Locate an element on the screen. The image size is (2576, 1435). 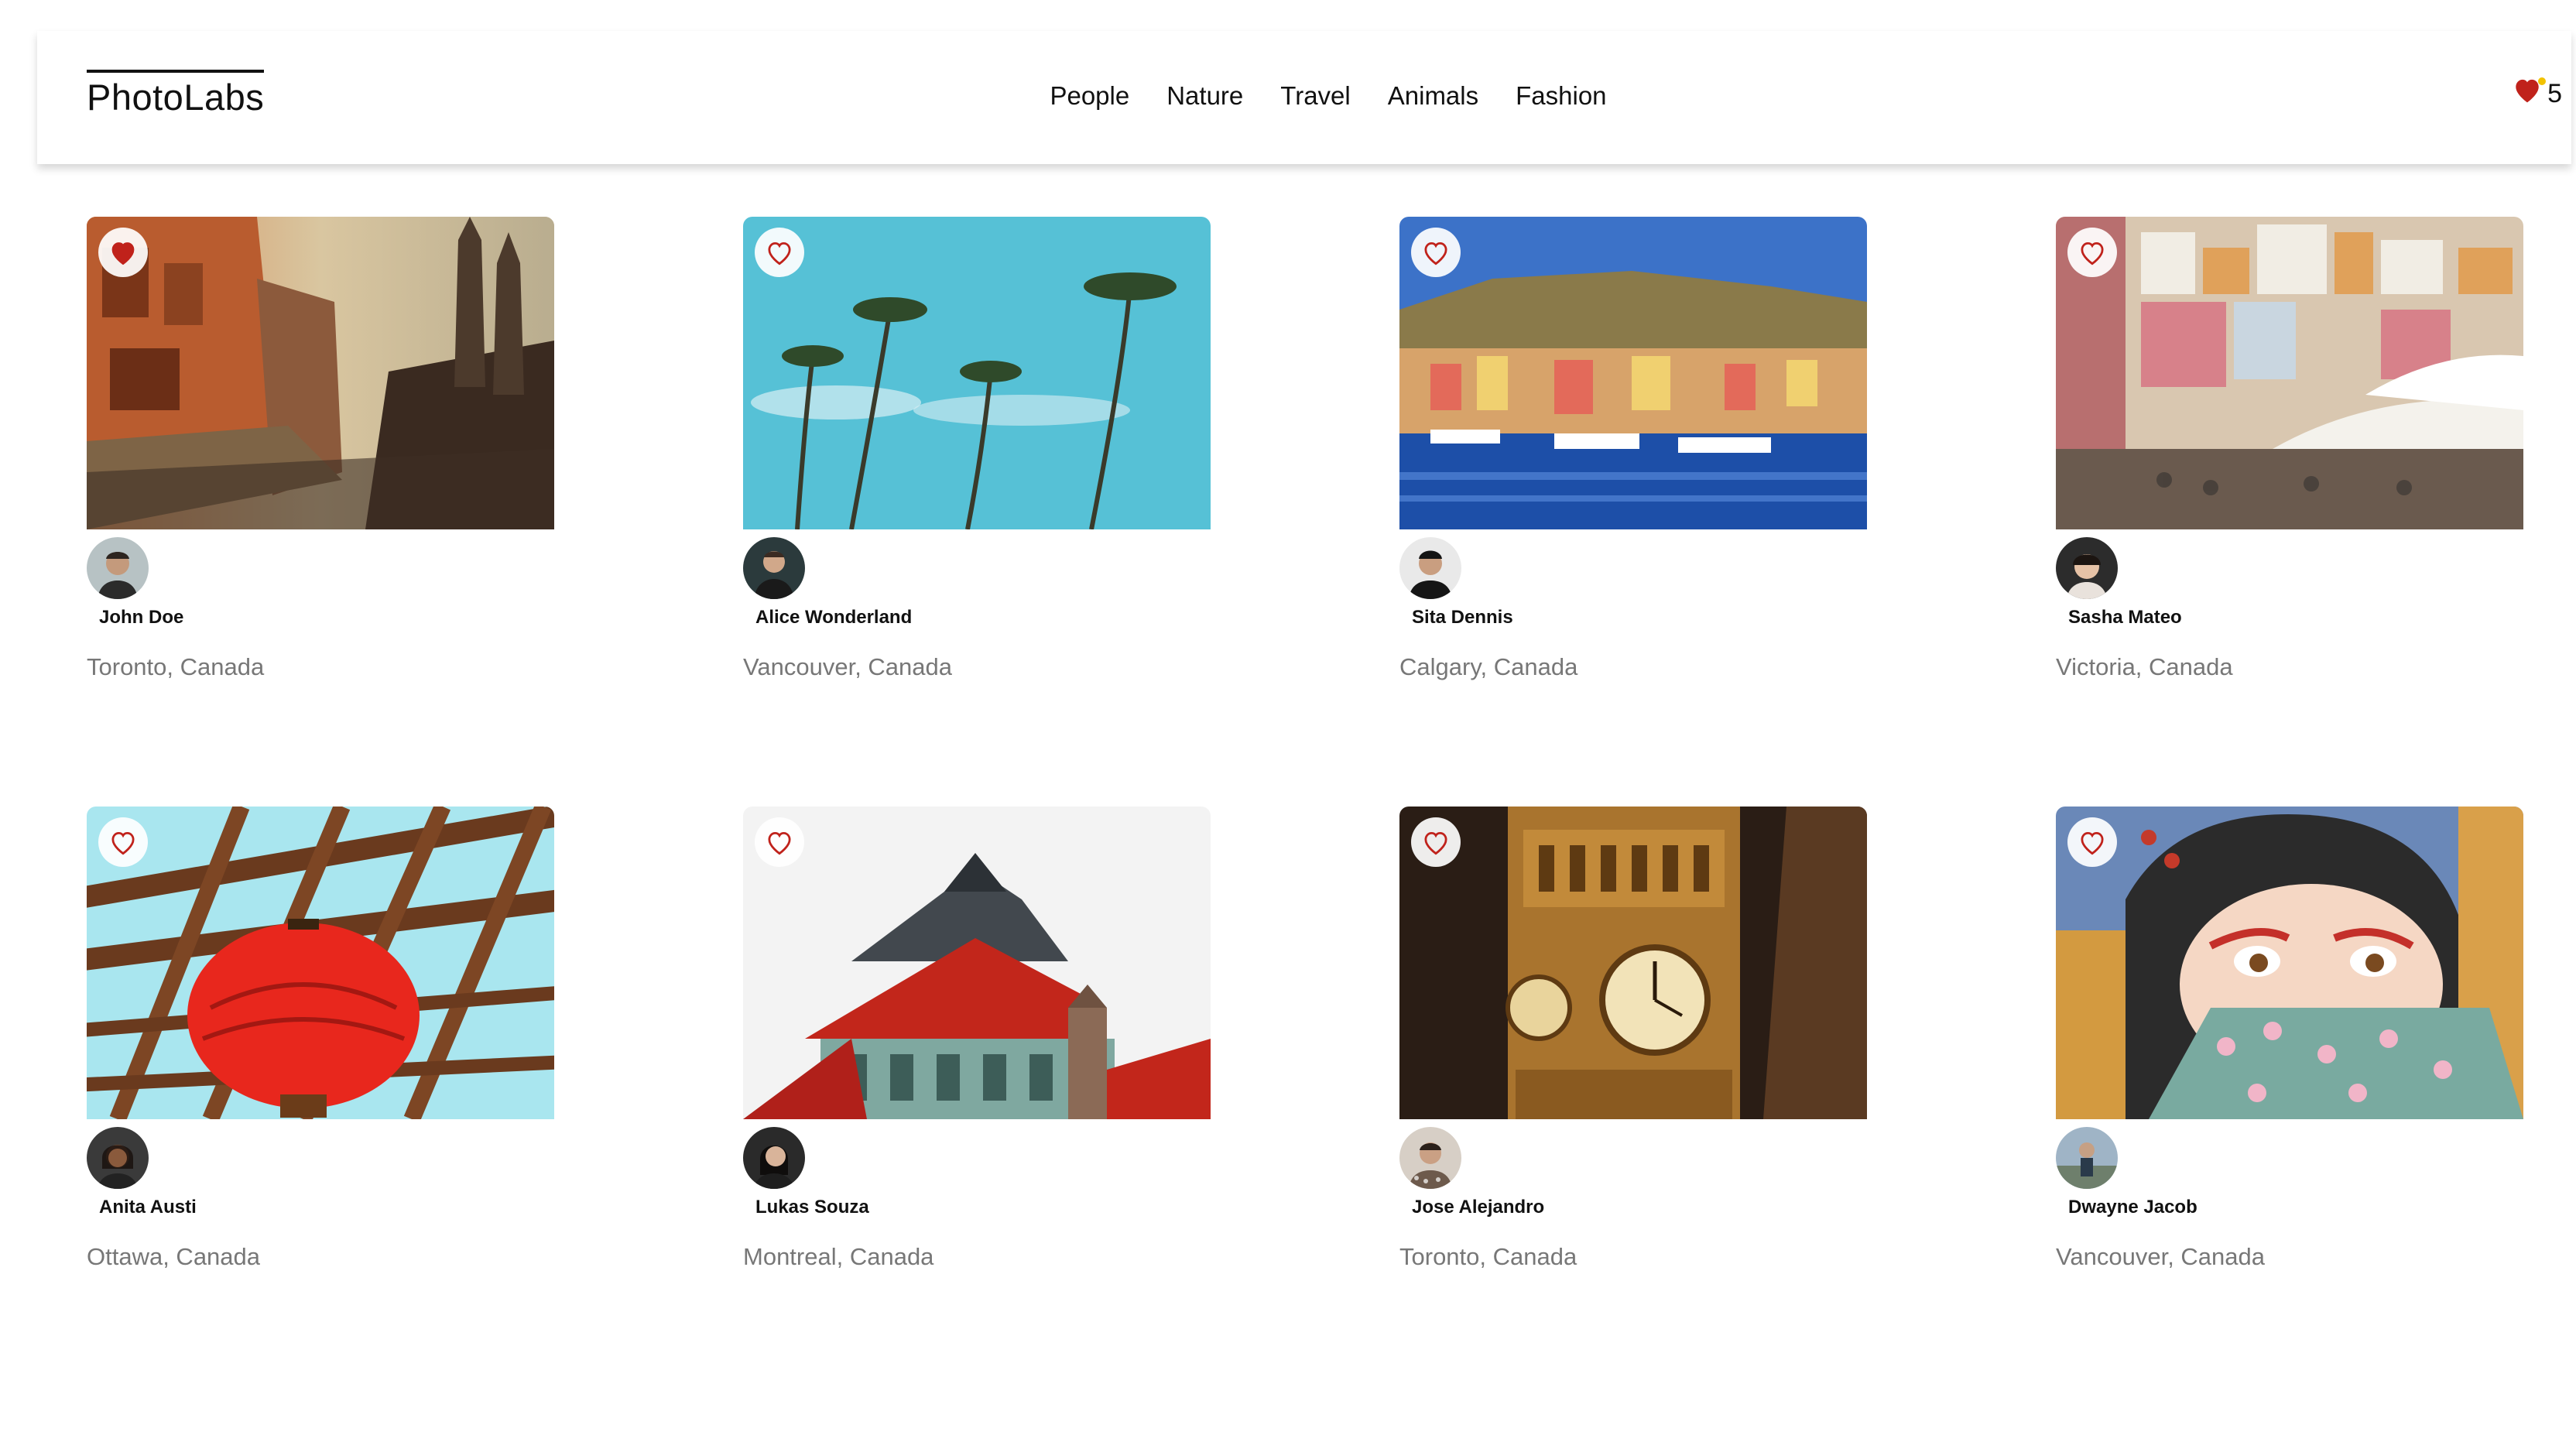
author-info: Alice Wonderland Vancouver, Canada is located at coordinates (977, 606).